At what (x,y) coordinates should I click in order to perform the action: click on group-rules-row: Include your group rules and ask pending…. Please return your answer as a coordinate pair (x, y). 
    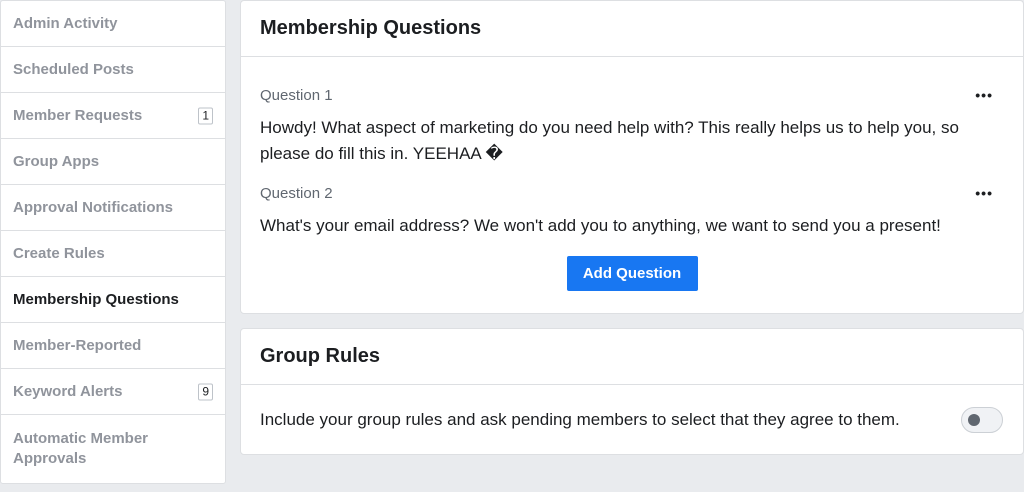
    Looking at the image, I should click on (632, 420).